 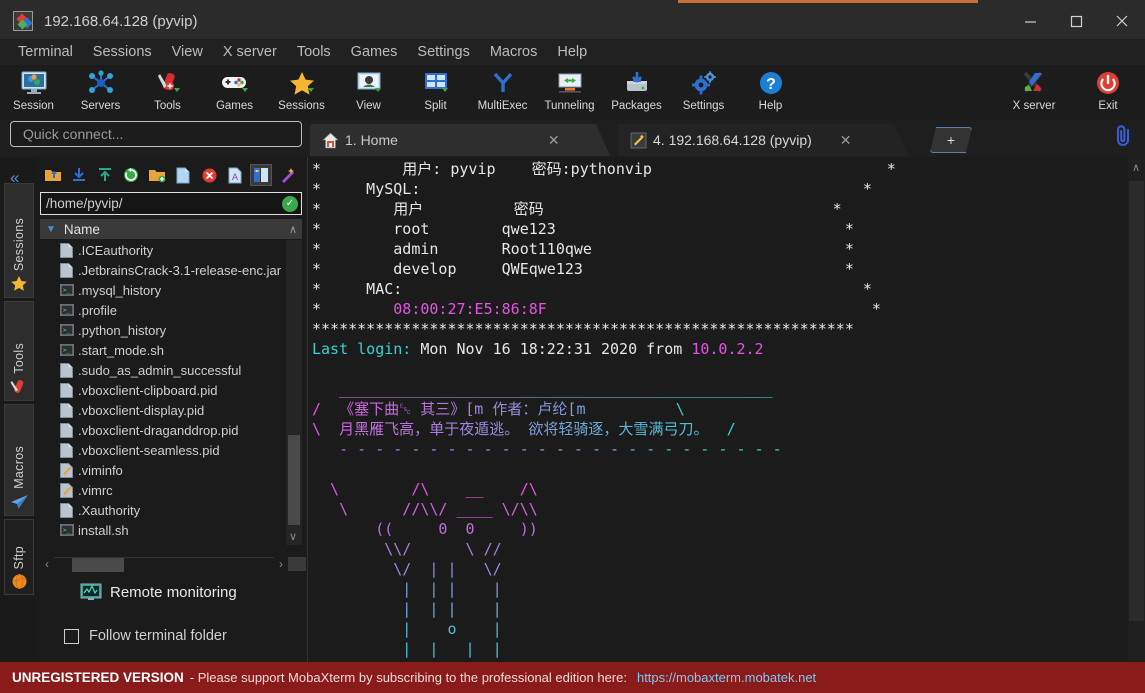 I want to click on menu-item-view: View, so click(x=187, y=52).